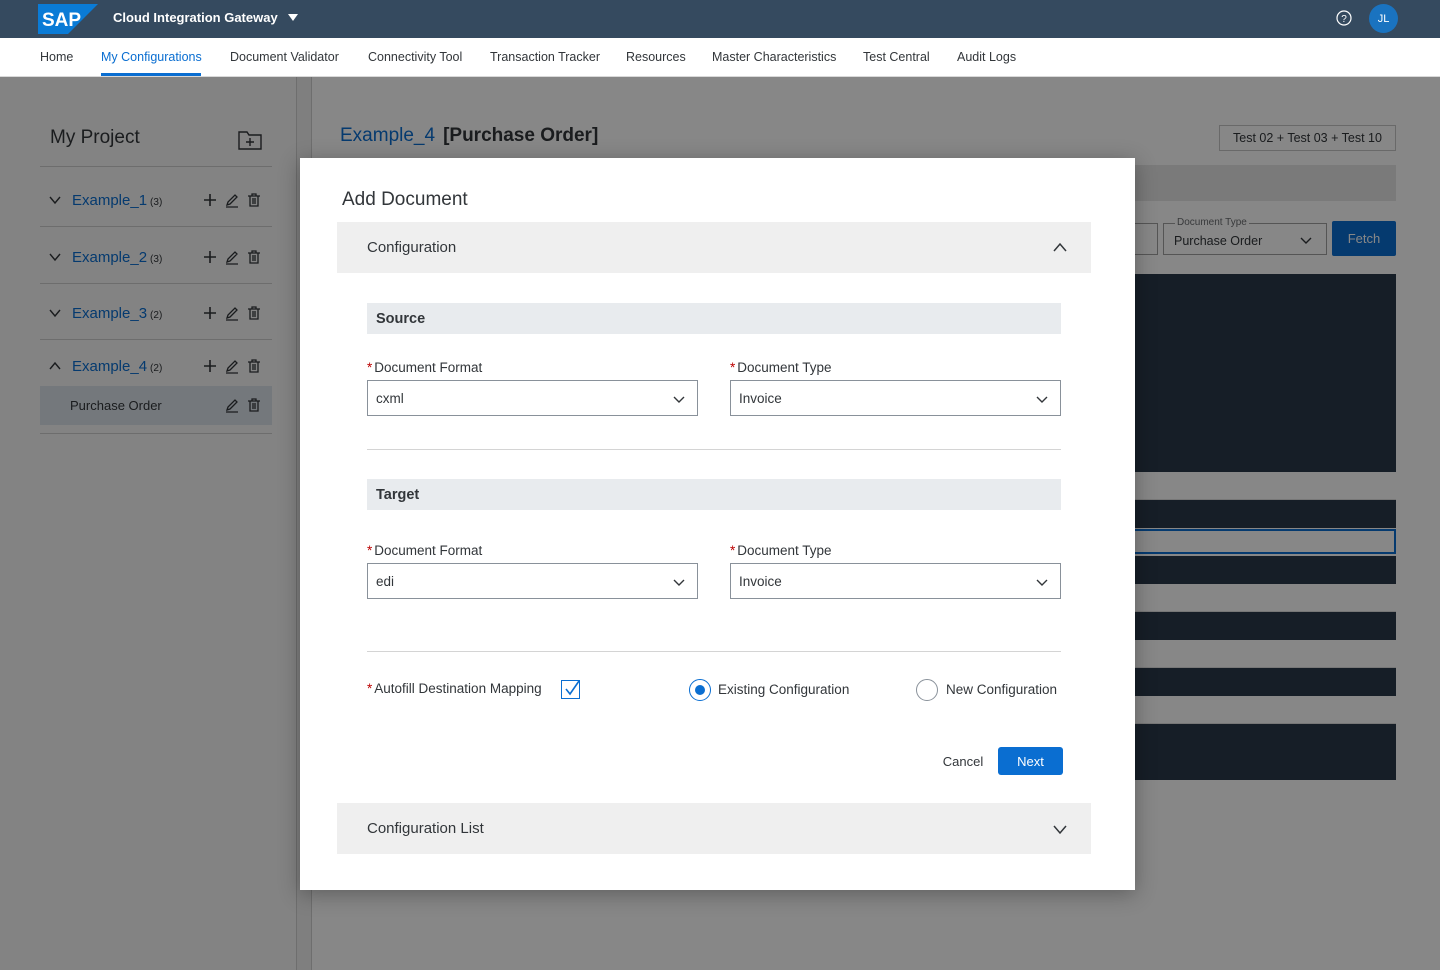 The image size is (1440, 970). Describe the element at coordinates (195, 17) in the screenshot. I see `app-title: Cloud Integration Gateway` at that location.